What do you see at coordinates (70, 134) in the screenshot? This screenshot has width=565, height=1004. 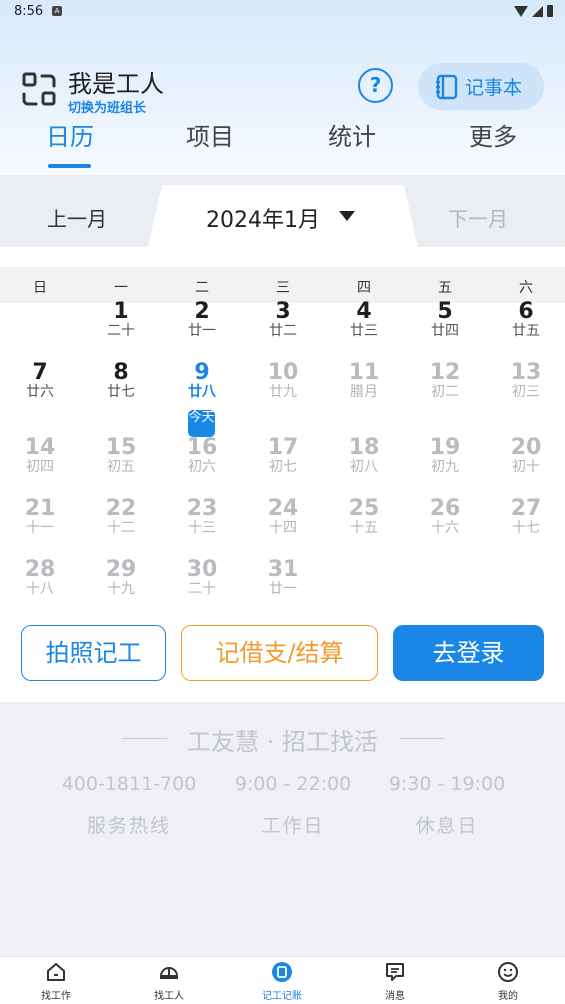 I see `tab-calendar: 日历` at bounding box center [70, 134].